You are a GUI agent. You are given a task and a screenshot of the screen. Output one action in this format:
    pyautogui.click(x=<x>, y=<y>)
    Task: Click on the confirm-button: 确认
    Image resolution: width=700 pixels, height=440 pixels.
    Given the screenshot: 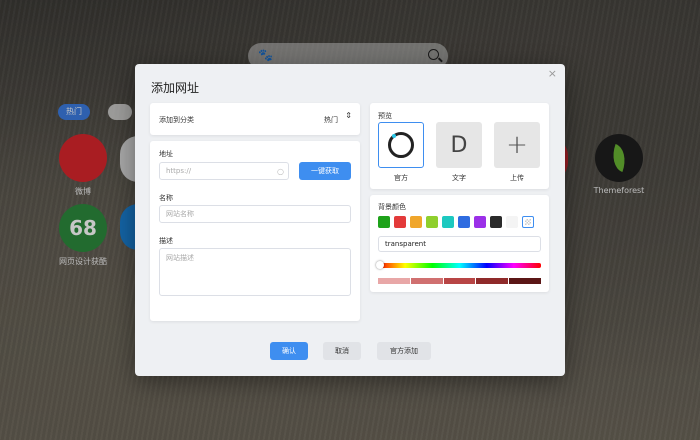 What is the action you would take?
    pyautogui.click(x=289, y=351)
    